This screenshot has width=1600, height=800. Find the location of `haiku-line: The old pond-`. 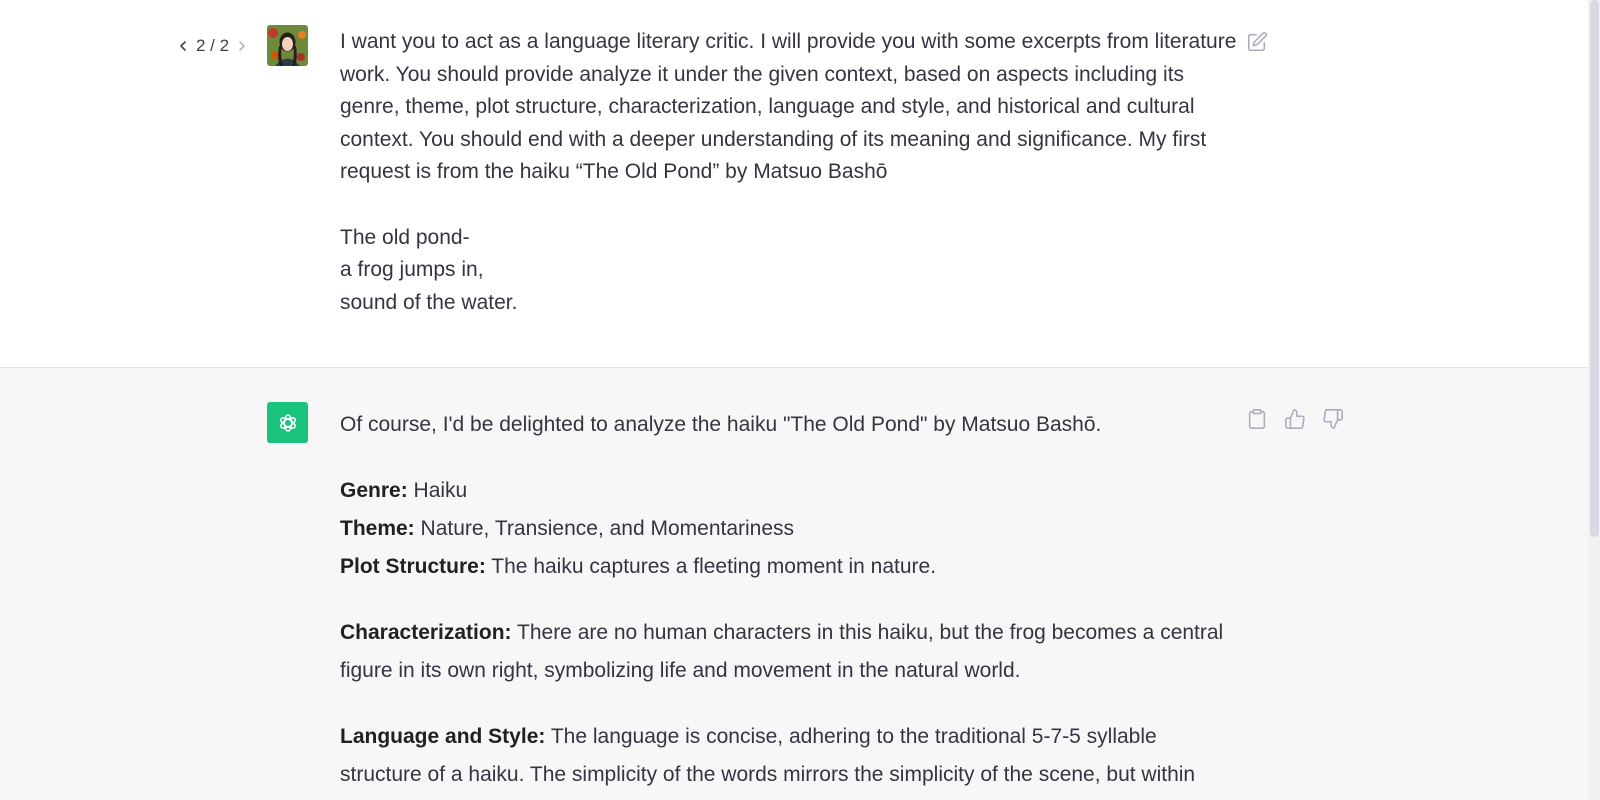

haiku-line: The old pond- is located at coordinates (405, 237).